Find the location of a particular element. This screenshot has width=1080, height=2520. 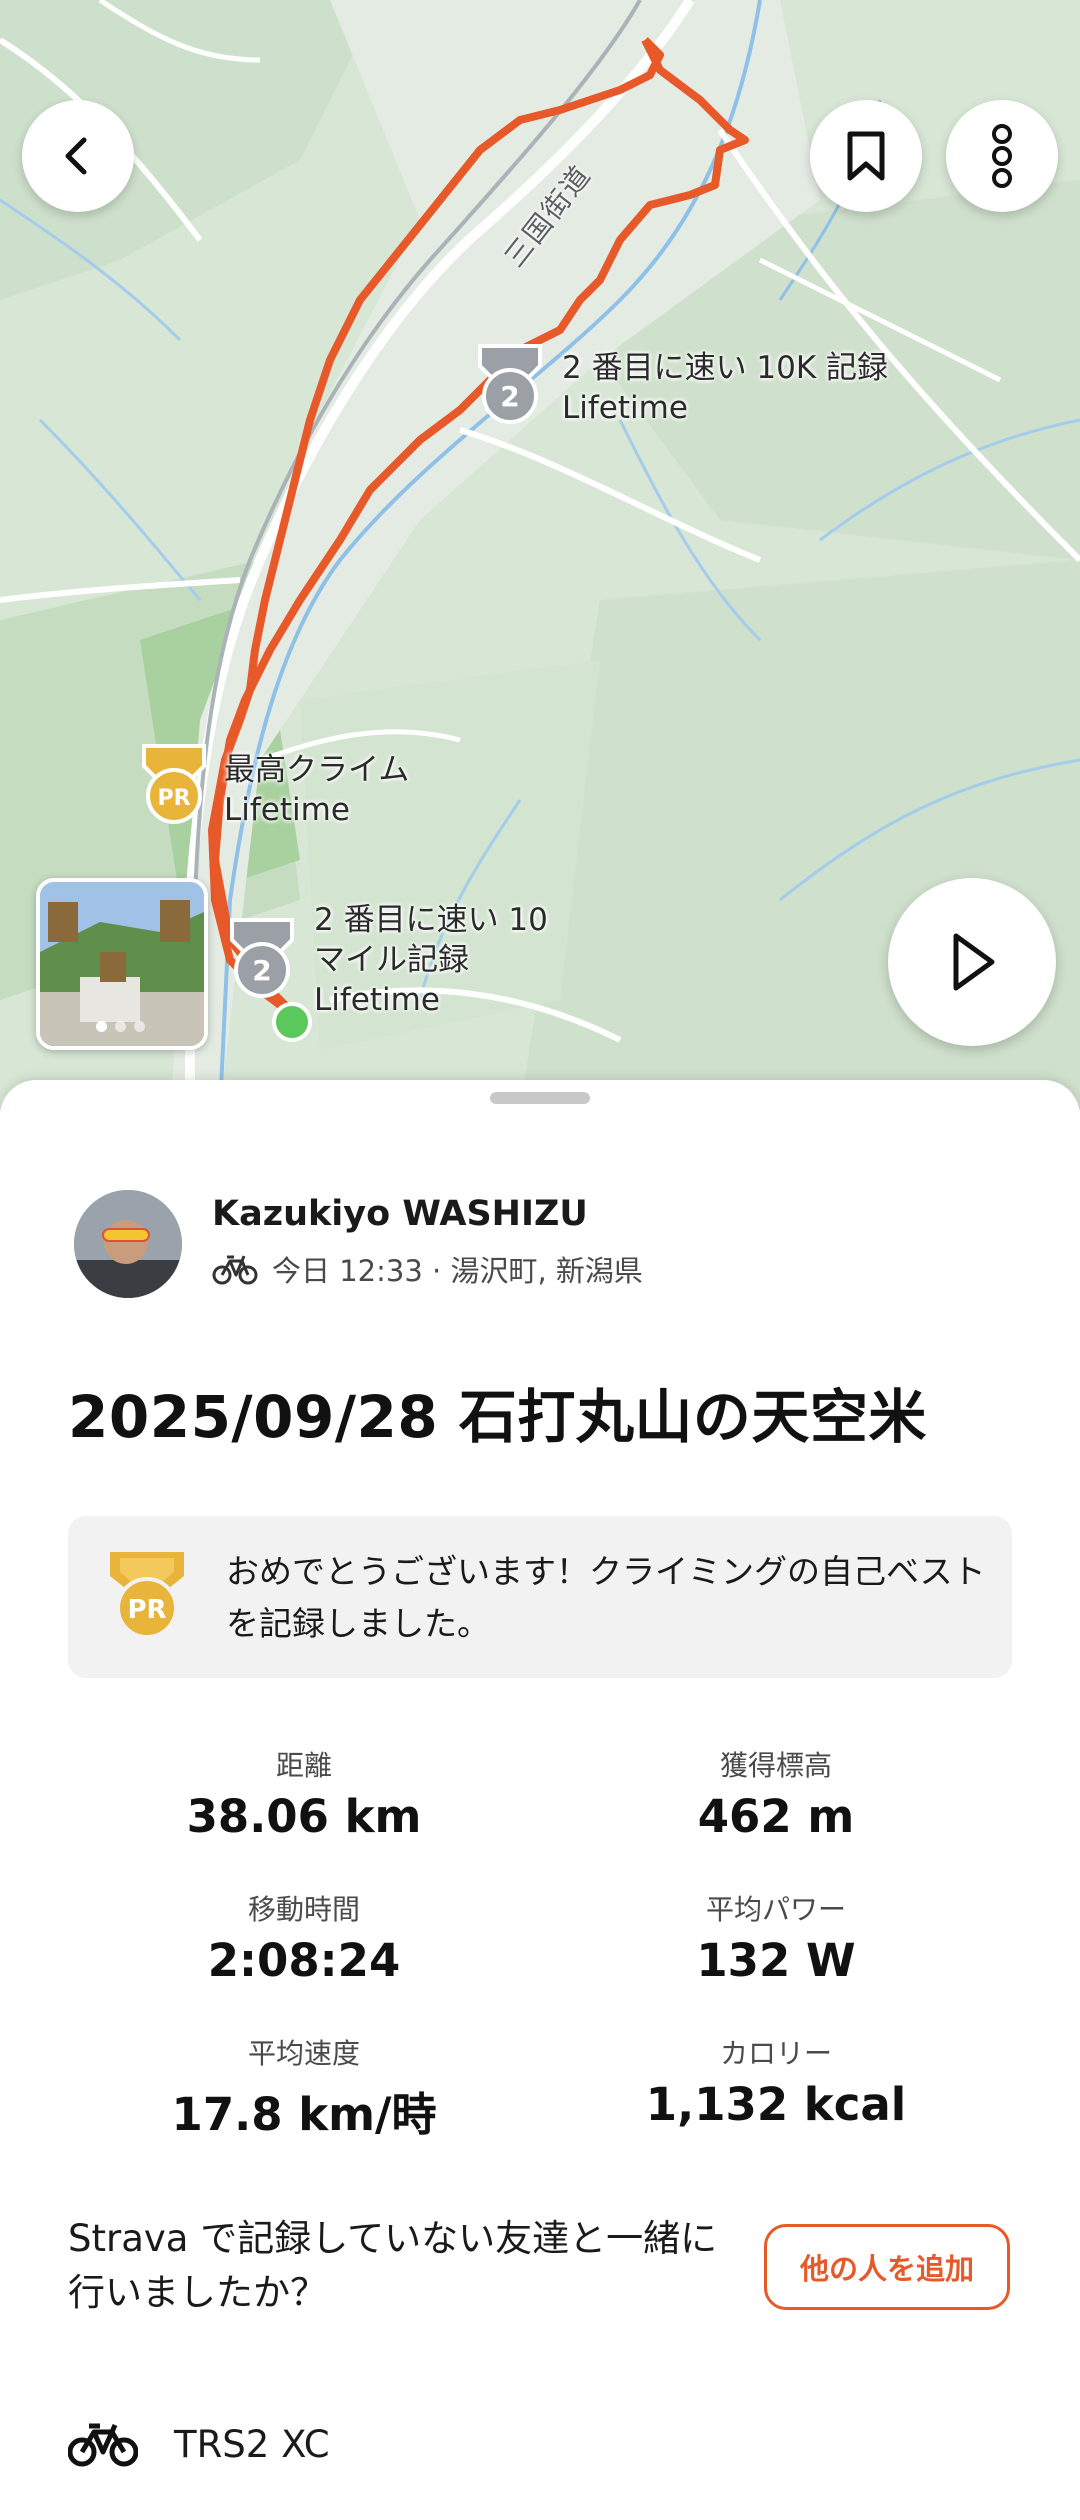

back-button is located at coordinates (78, 156).